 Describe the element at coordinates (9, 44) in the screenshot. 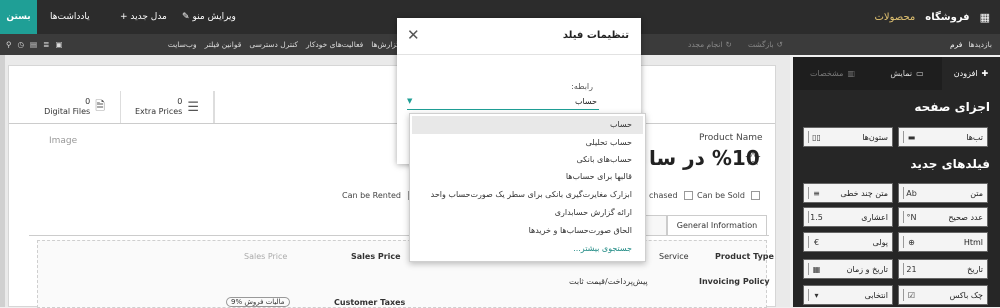

I see `search-icon: ⚲` at that location.